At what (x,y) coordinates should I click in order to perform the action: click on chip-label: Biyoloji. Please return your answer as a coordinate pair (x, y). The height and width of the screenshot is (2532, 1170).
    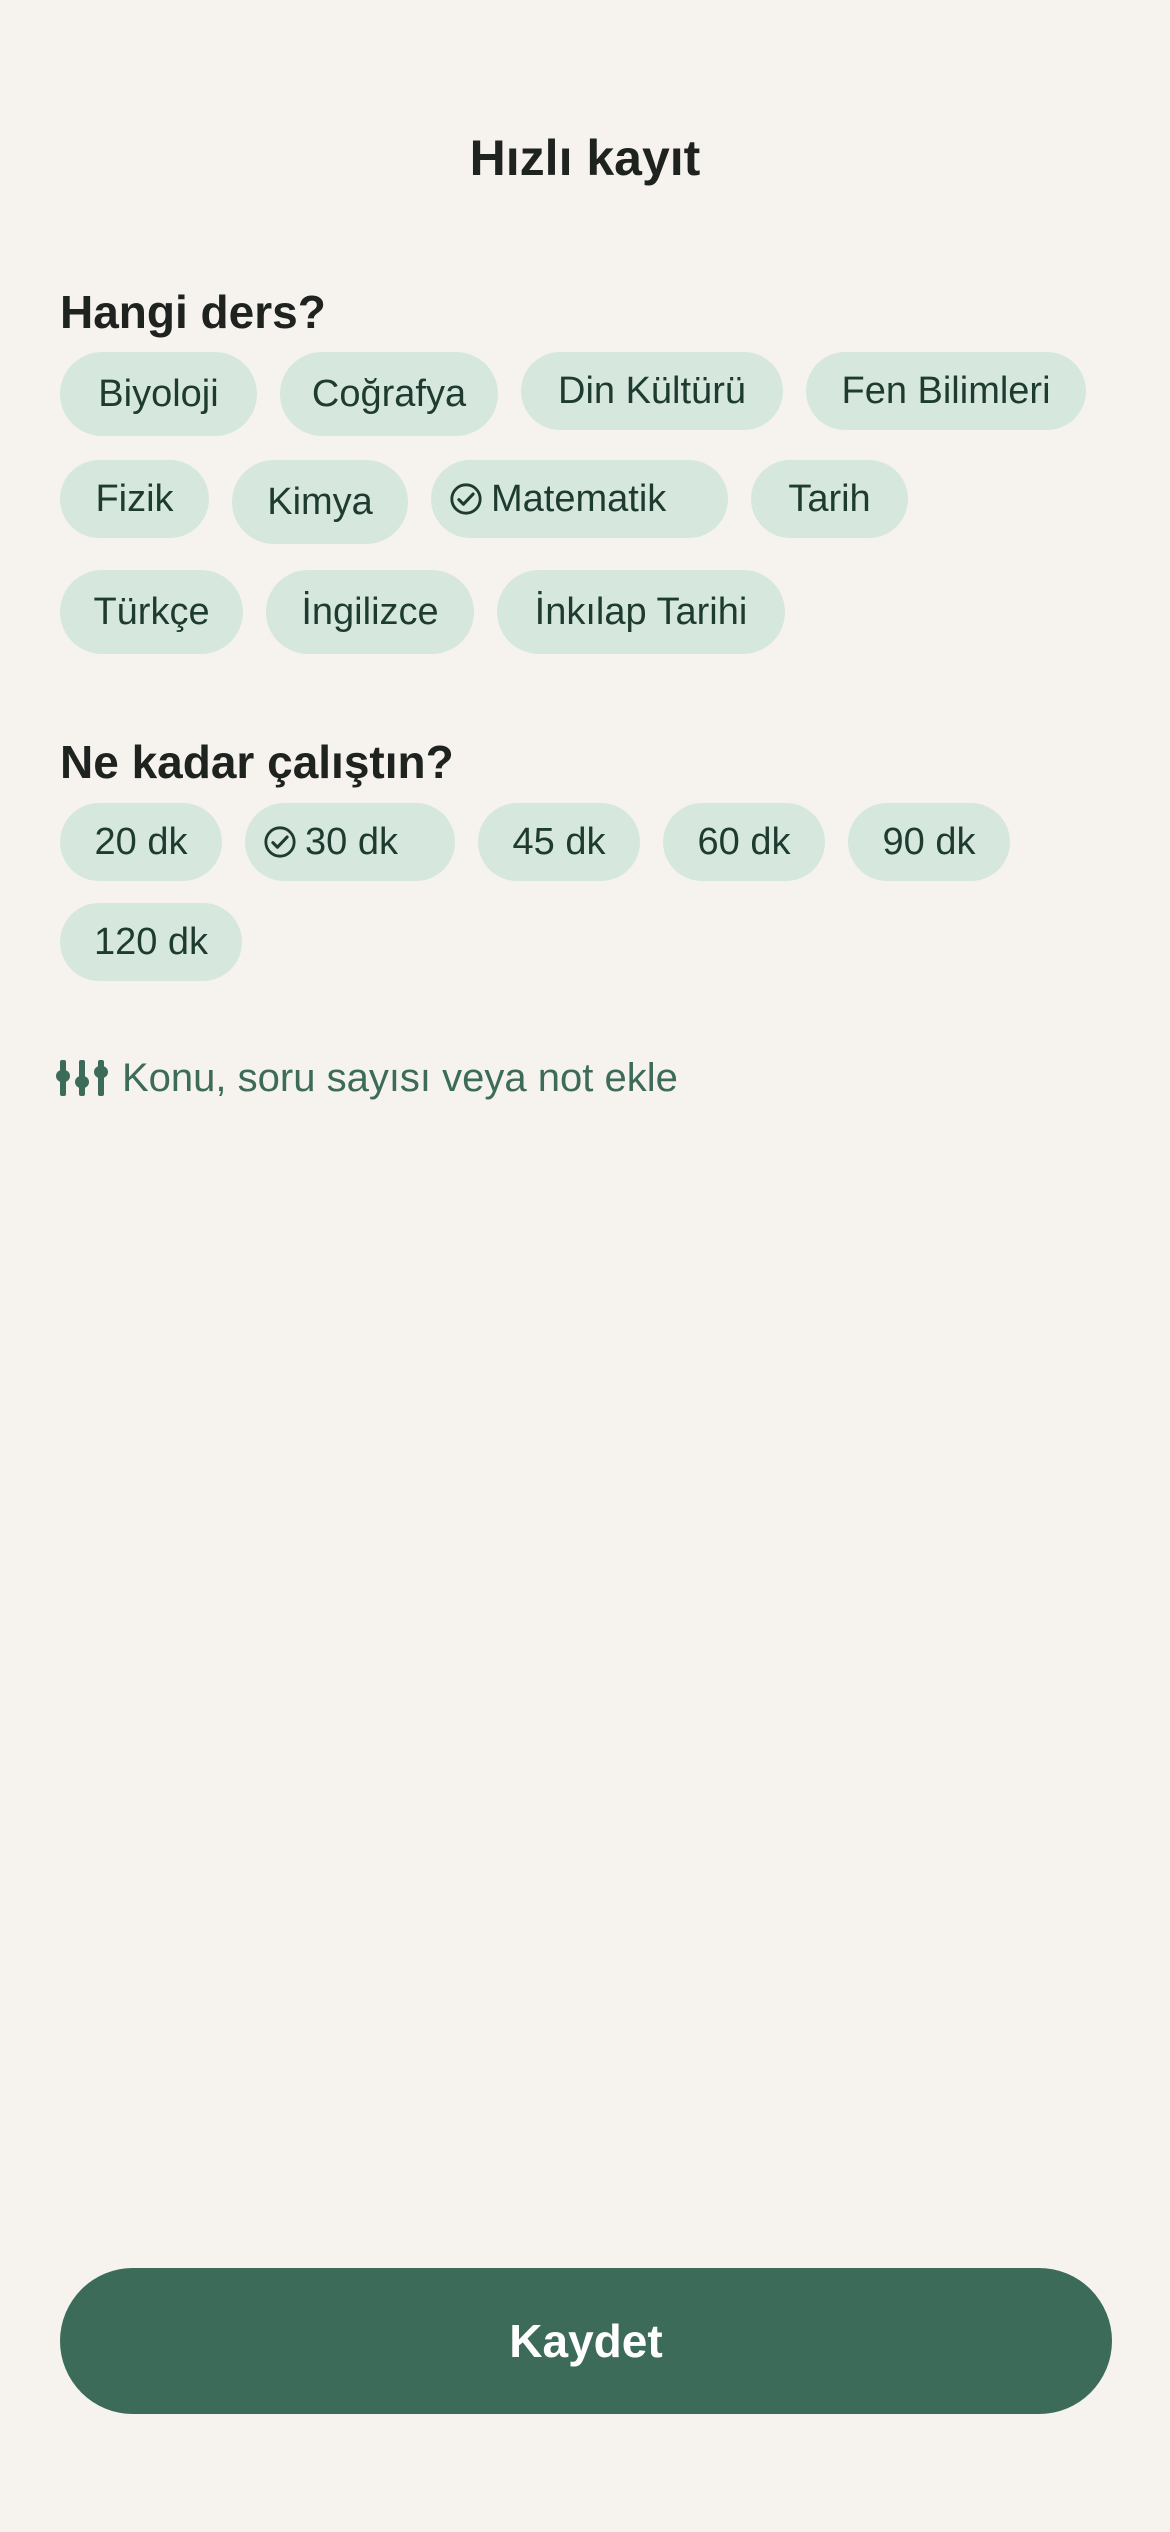
    Looking at the image, I should click on (158, 394).